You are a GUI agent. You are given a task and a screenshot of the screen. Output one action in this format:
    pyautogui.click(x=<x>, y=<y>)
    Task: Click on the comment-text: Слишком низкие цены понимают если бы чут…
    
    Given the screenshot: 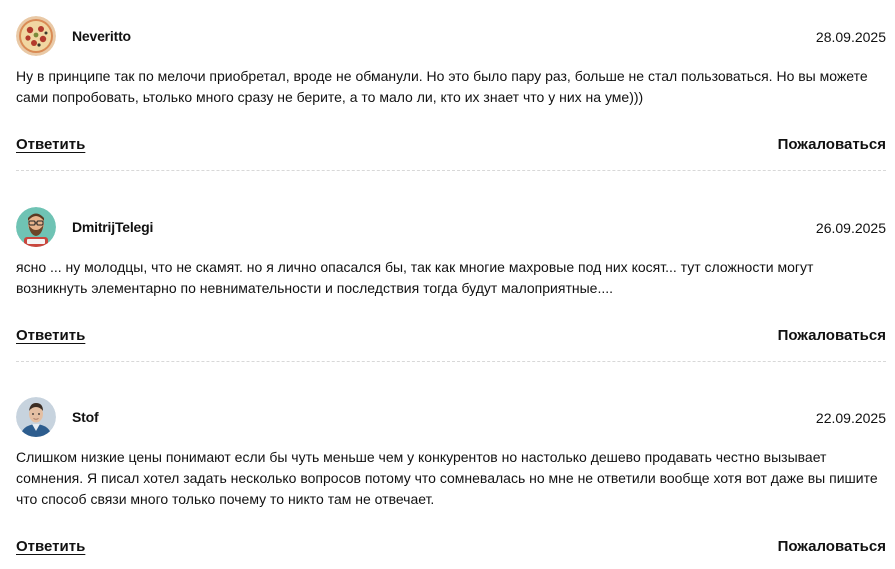 What is the action you would take?
    pyautogui.click(x=447, y=478)
    